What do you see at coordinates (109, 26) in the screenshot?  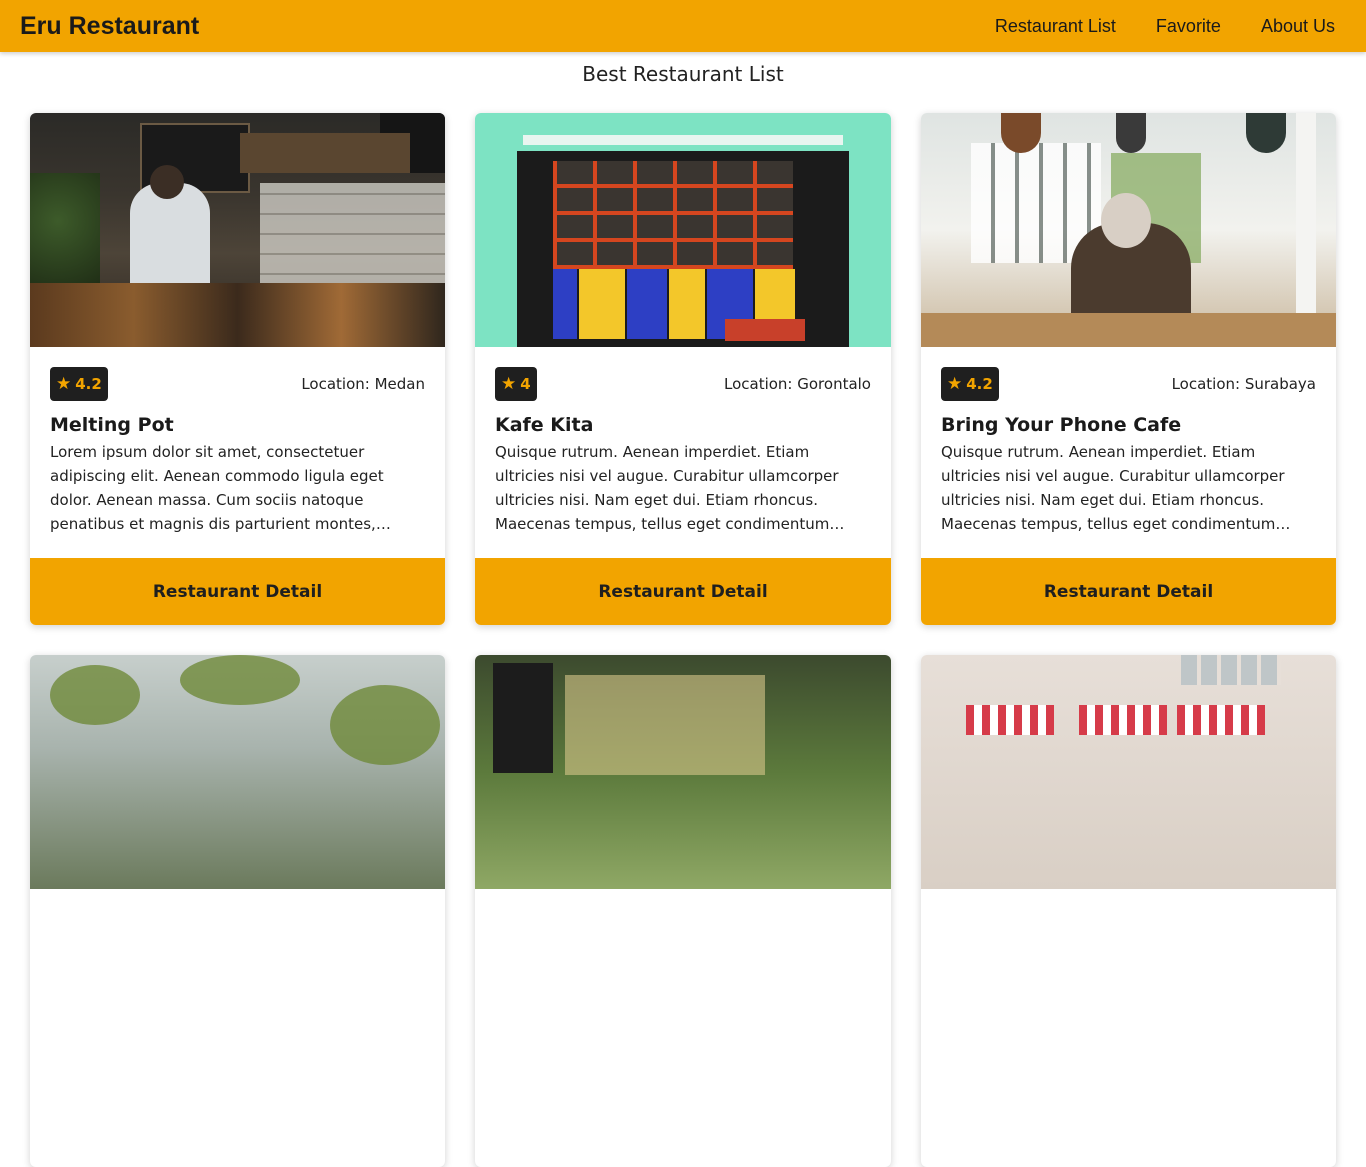 I see `brand-logo: Eru Restaurant` at bounding box center [109, 26].